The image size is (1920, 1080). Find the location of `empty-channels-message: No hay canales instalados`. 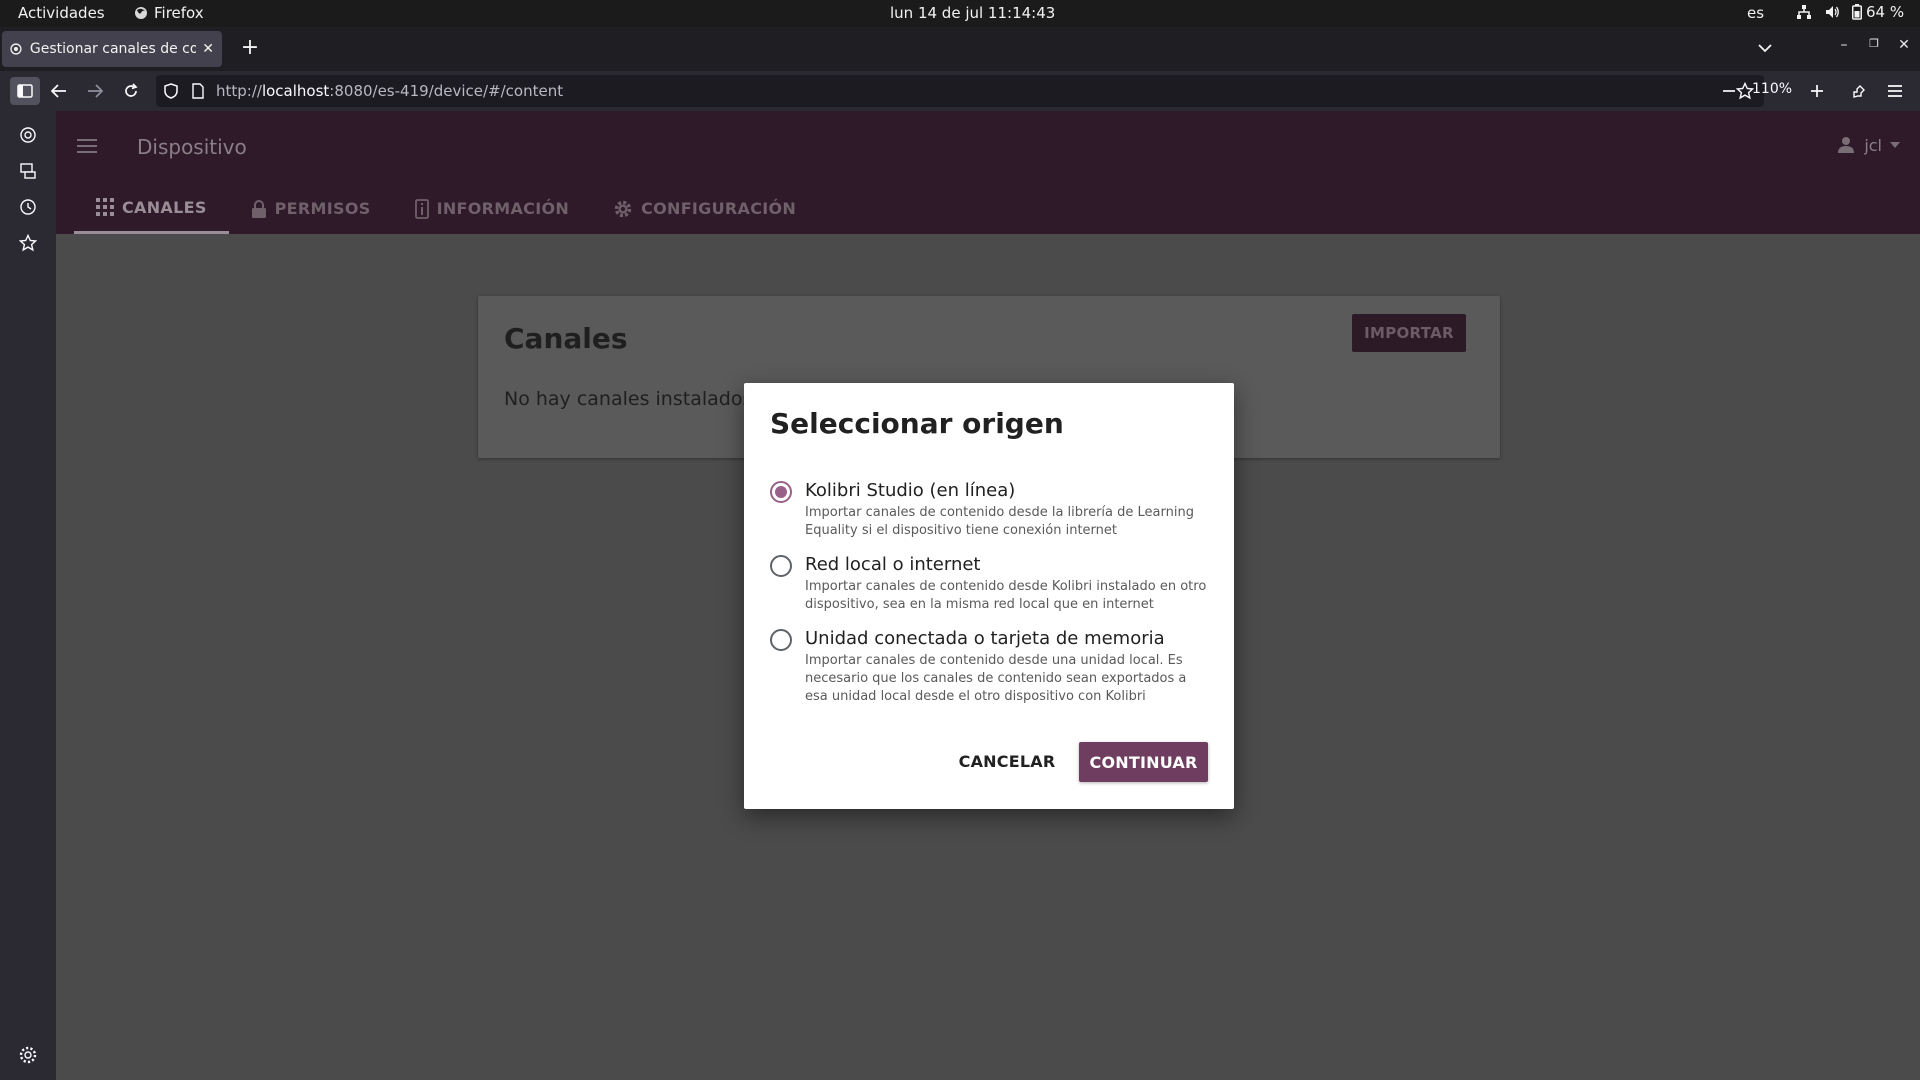

empty-channels-message: No hay canales instalados is located at coordinates (628, 399).